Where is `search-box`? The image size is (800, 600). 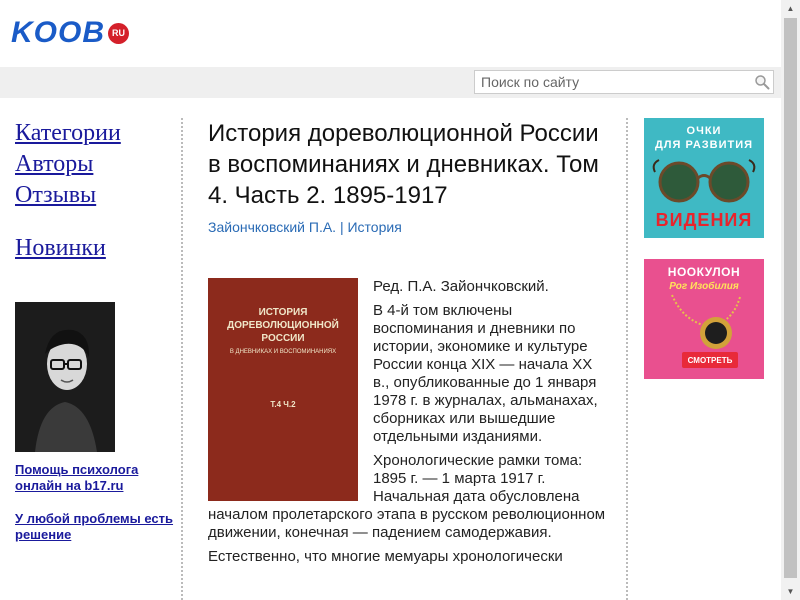
search-box is located at coordinates (624, 82).